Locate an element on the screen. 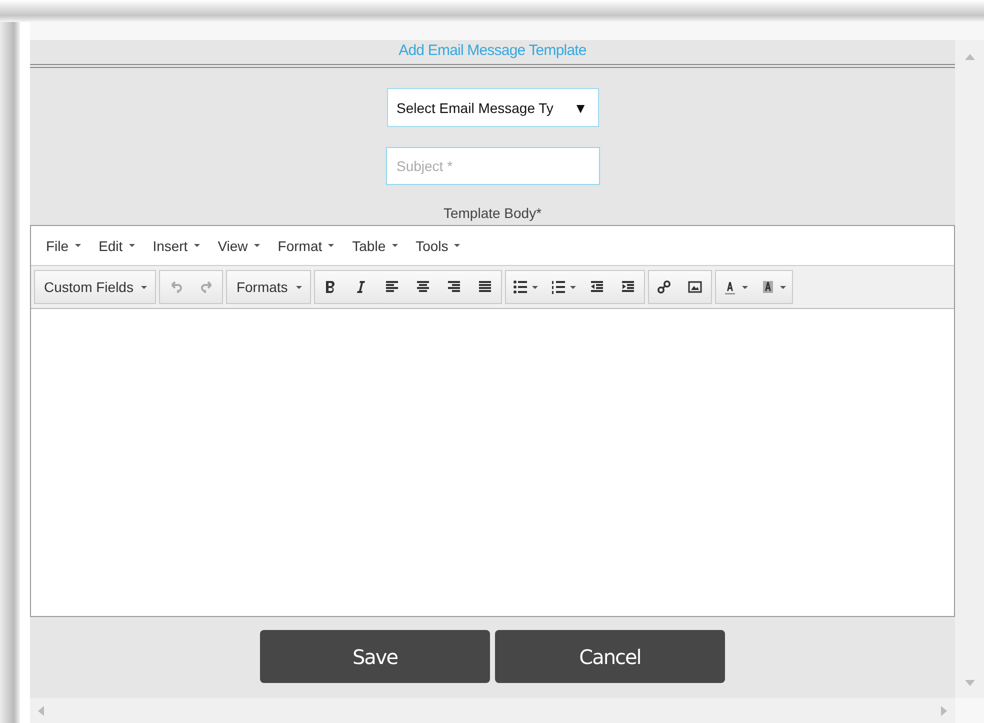  indent-button is located at coordinates (628, 287).